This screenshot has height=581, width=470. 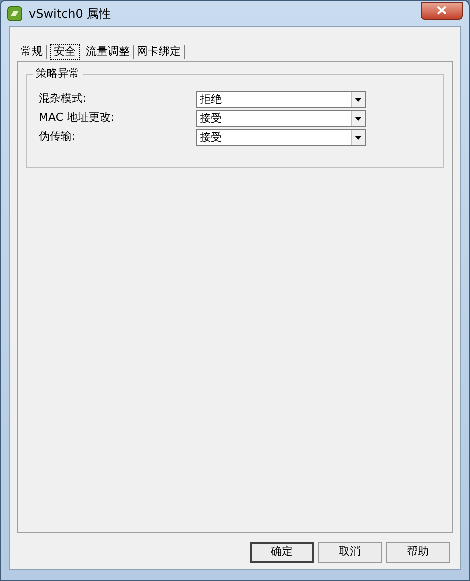 I want to click on group-title: 策略异常, so click(x=58, y=74).